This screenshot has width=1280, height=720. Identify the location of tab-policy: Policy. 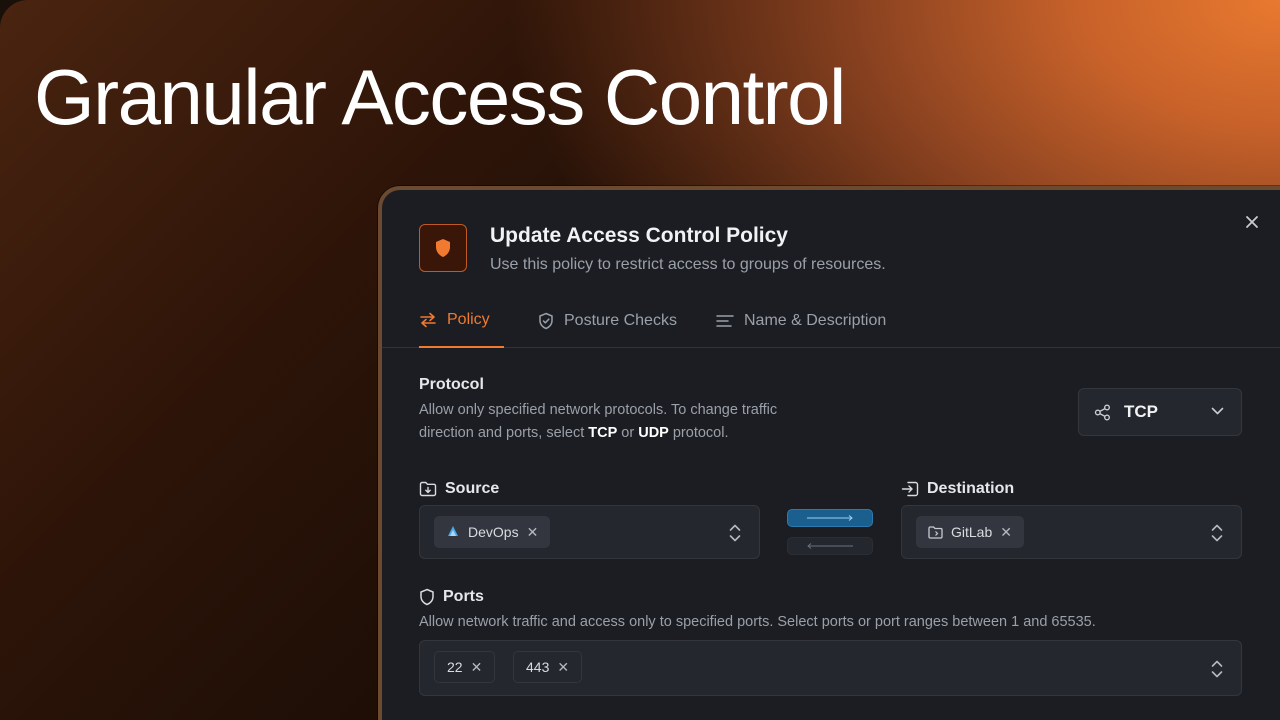
(461, 321).